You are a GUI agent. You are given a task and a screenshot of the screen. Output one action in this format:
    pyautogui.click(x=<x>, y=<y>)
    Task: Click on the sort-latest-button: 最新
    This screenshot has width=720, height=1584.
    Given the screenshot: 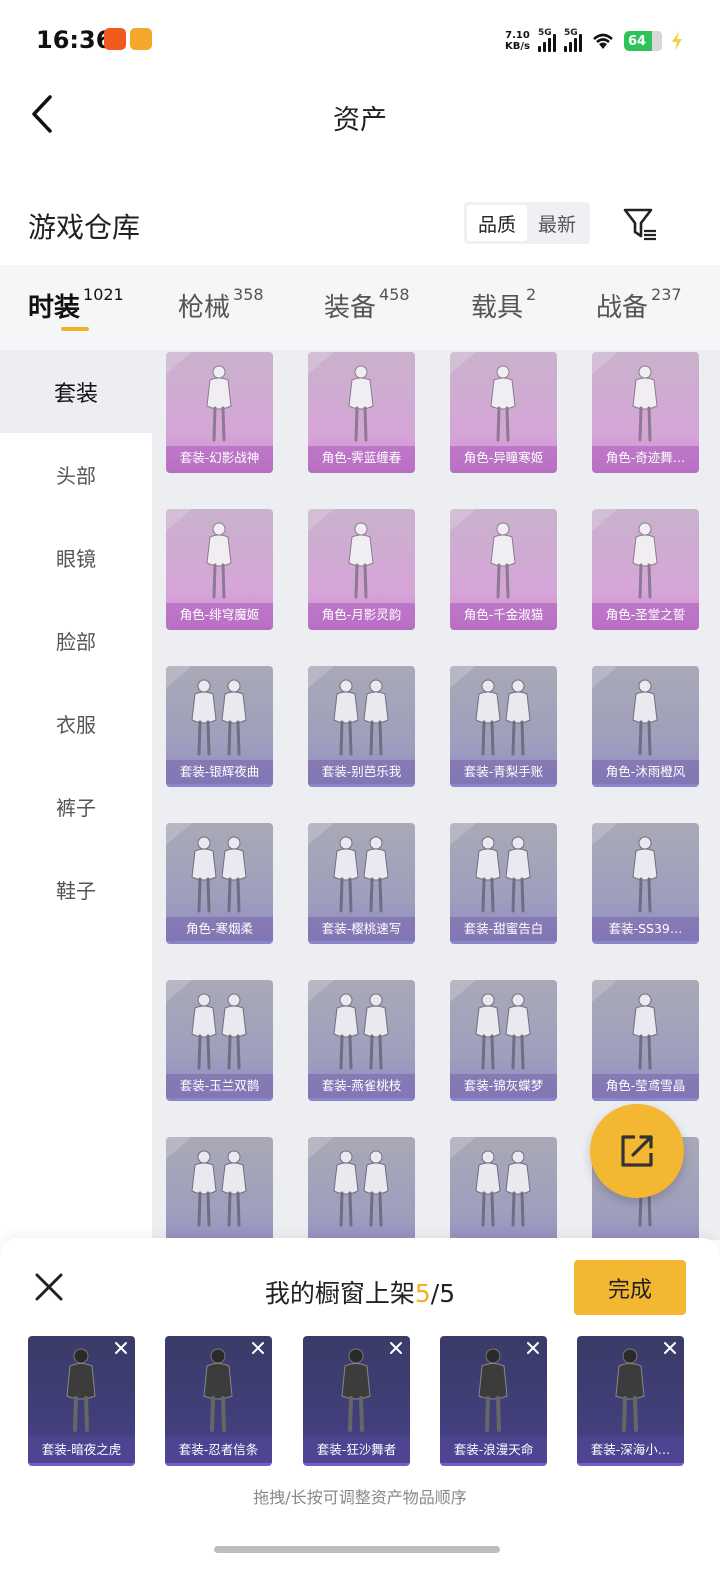 What is the action you would take?
    pyautogui.click(x=557, y=223)
    